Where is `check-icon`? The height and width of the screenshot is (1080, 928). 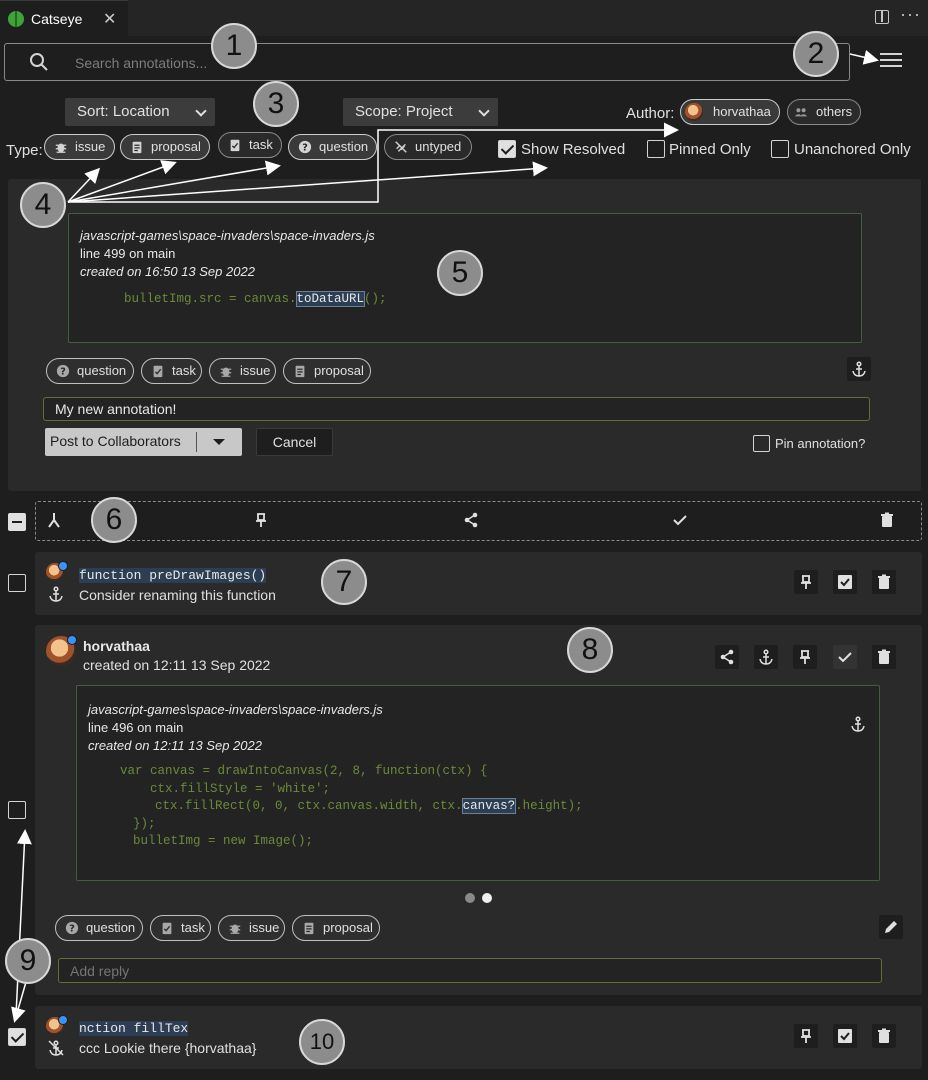 check-icon is located at coordinates (845, 657).